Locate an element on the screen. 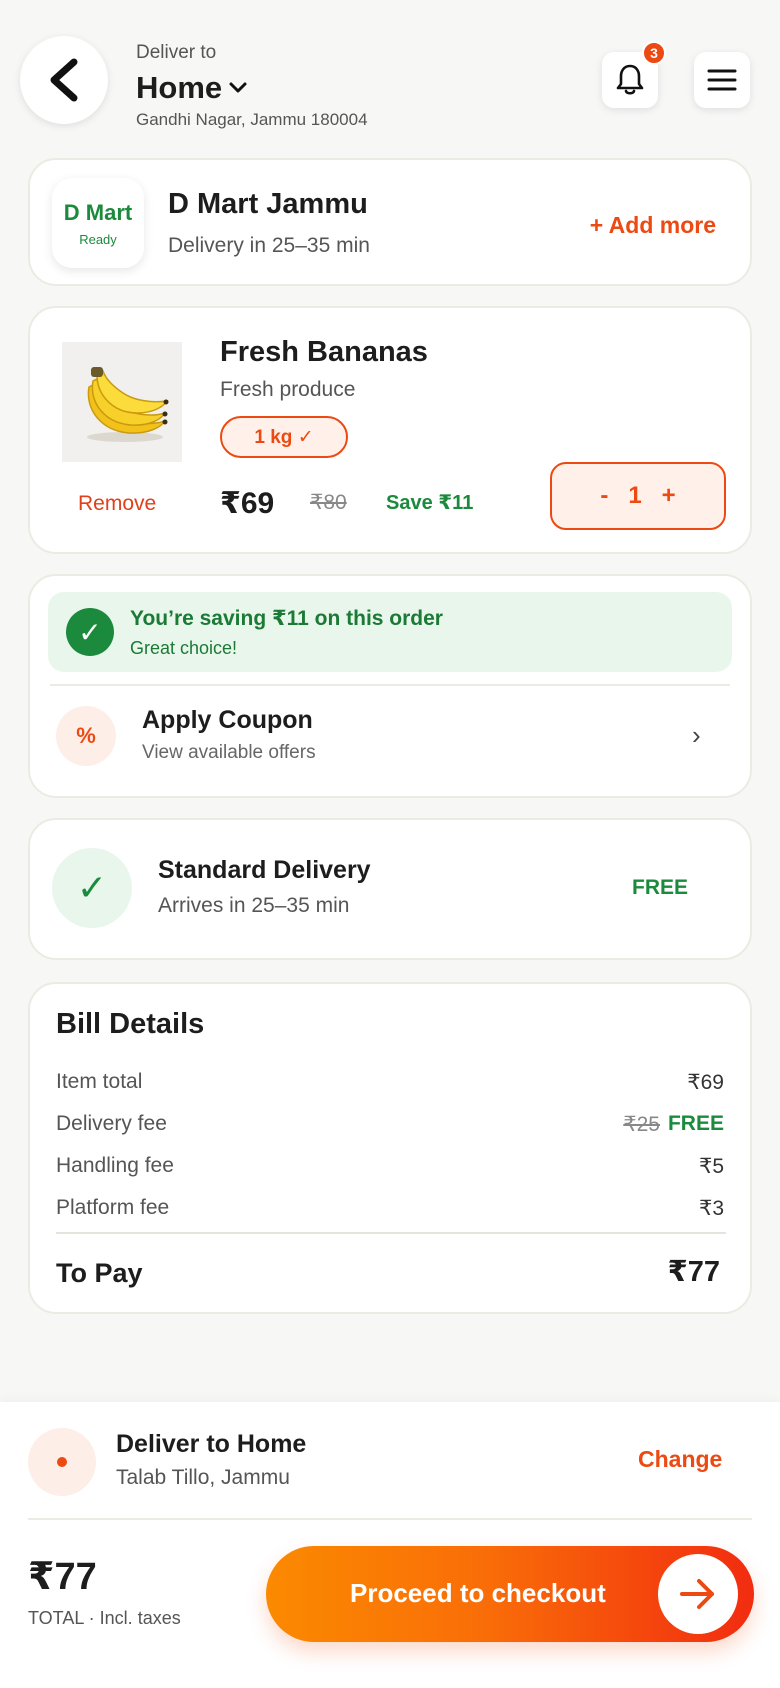 The width and height of the screenshot is (780, 1688). apply-coupon-button: Apply Coupon is located at coordinates (227, 720).